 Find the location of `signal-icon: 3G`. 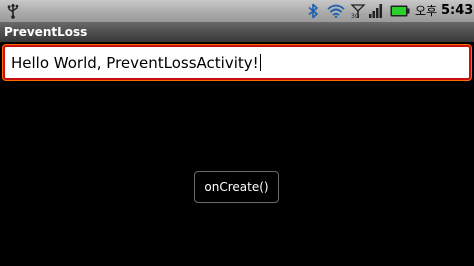

signal-icon: 3G is located at coordinates (358, 11).